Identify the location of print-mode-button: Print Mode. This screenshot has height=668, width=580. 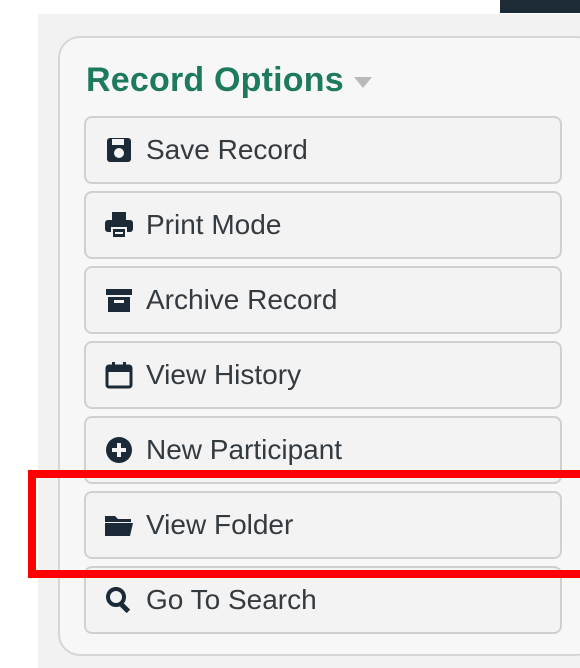
(323, 225).